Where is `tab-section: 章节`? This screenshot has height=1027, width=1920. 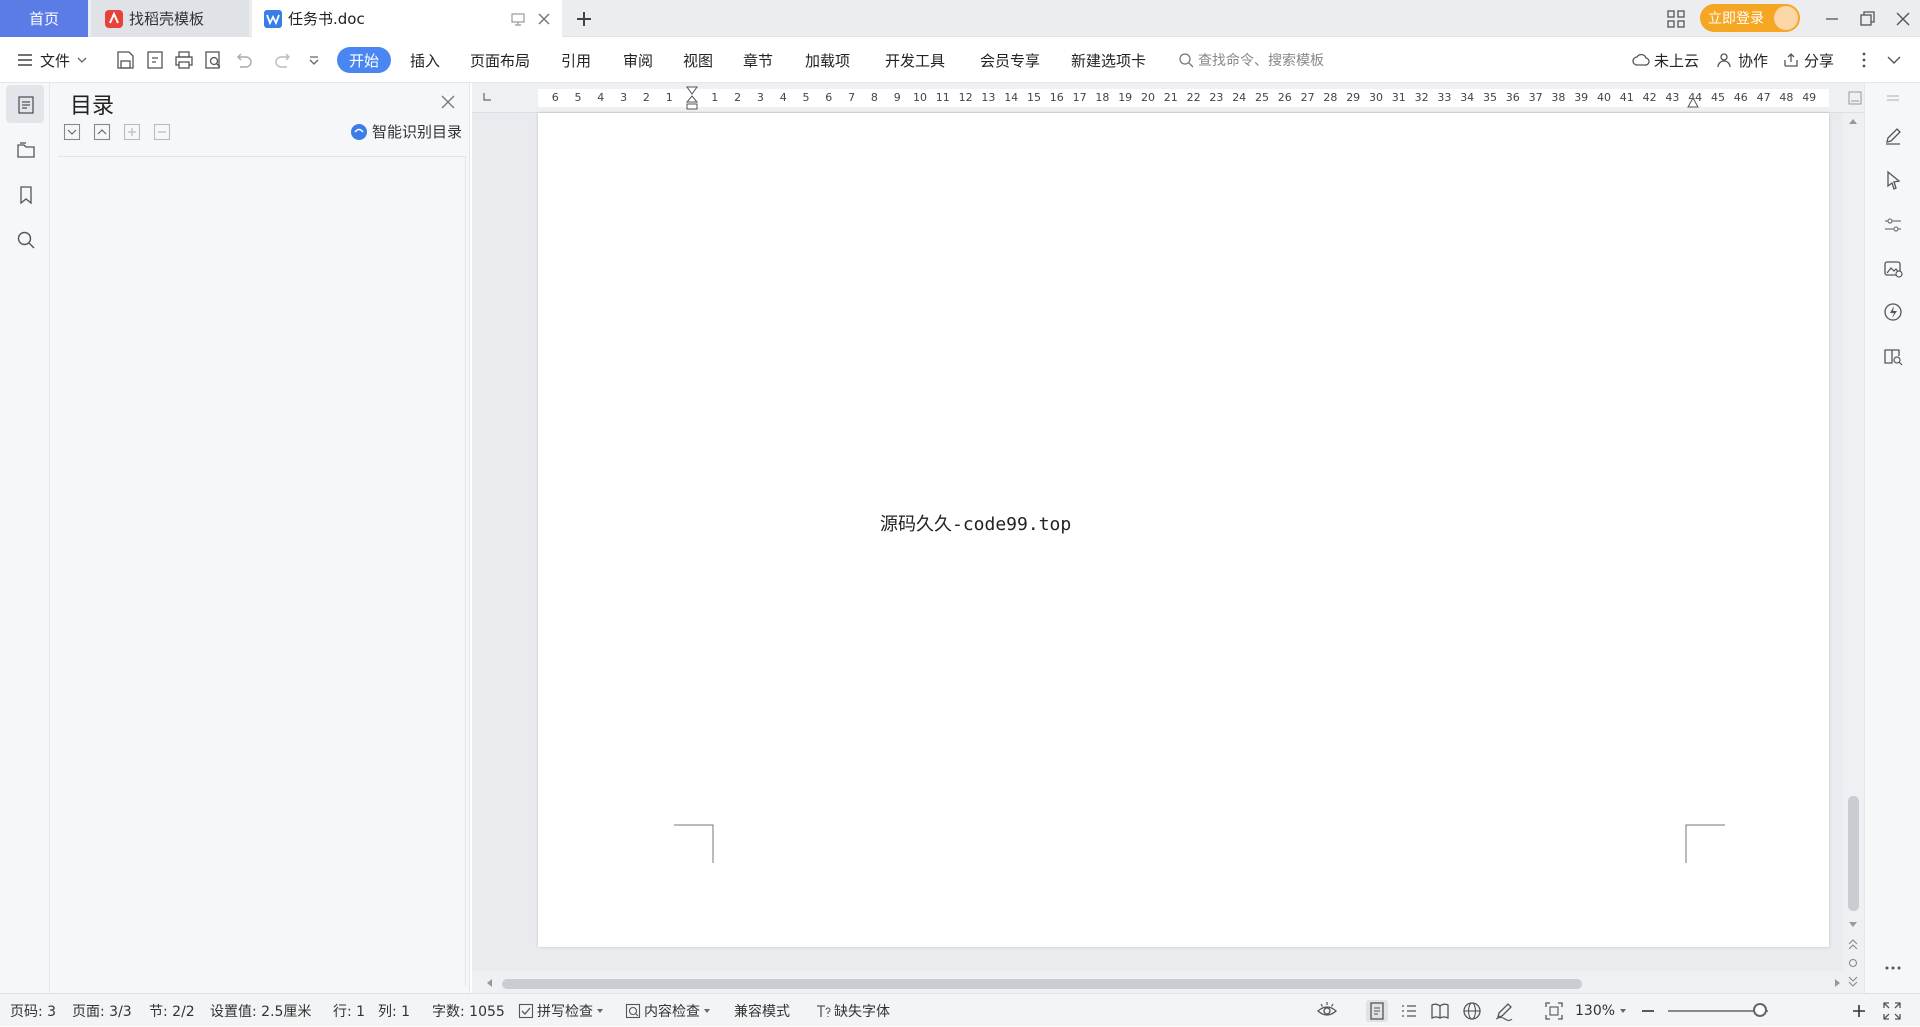
tab-section: 章节 is located at coordinates (758, 60).